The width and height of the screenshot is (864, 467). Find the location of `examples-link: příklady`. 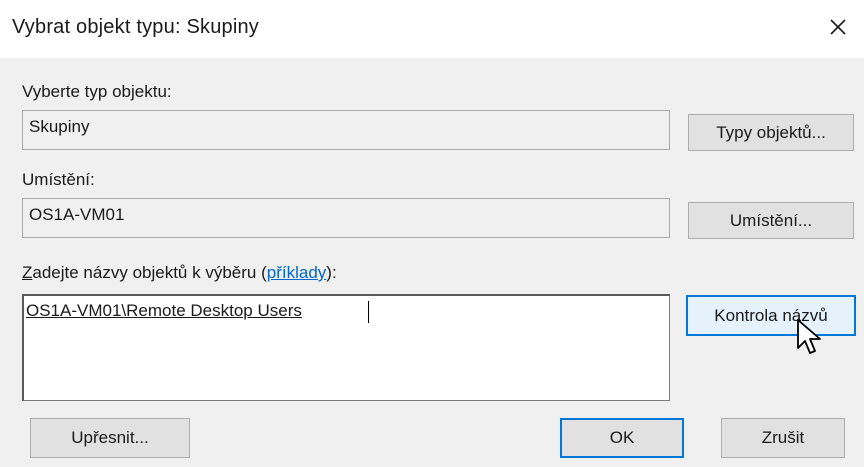

examples-link: příklady is located at coordinates (297, 272).